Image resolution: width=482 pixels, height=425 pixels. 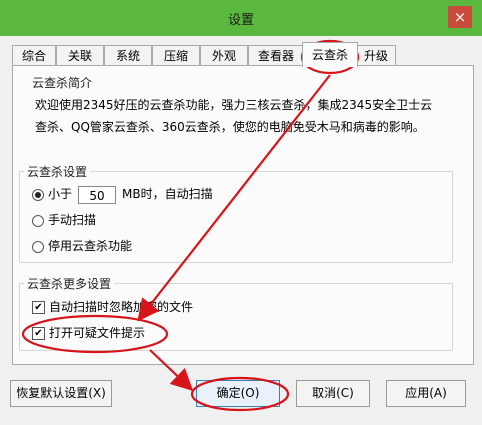 What do you see at coordinates (38, 220) in the screenshot?
I see `manual-scan-radio` at bounding box center [38, 220].